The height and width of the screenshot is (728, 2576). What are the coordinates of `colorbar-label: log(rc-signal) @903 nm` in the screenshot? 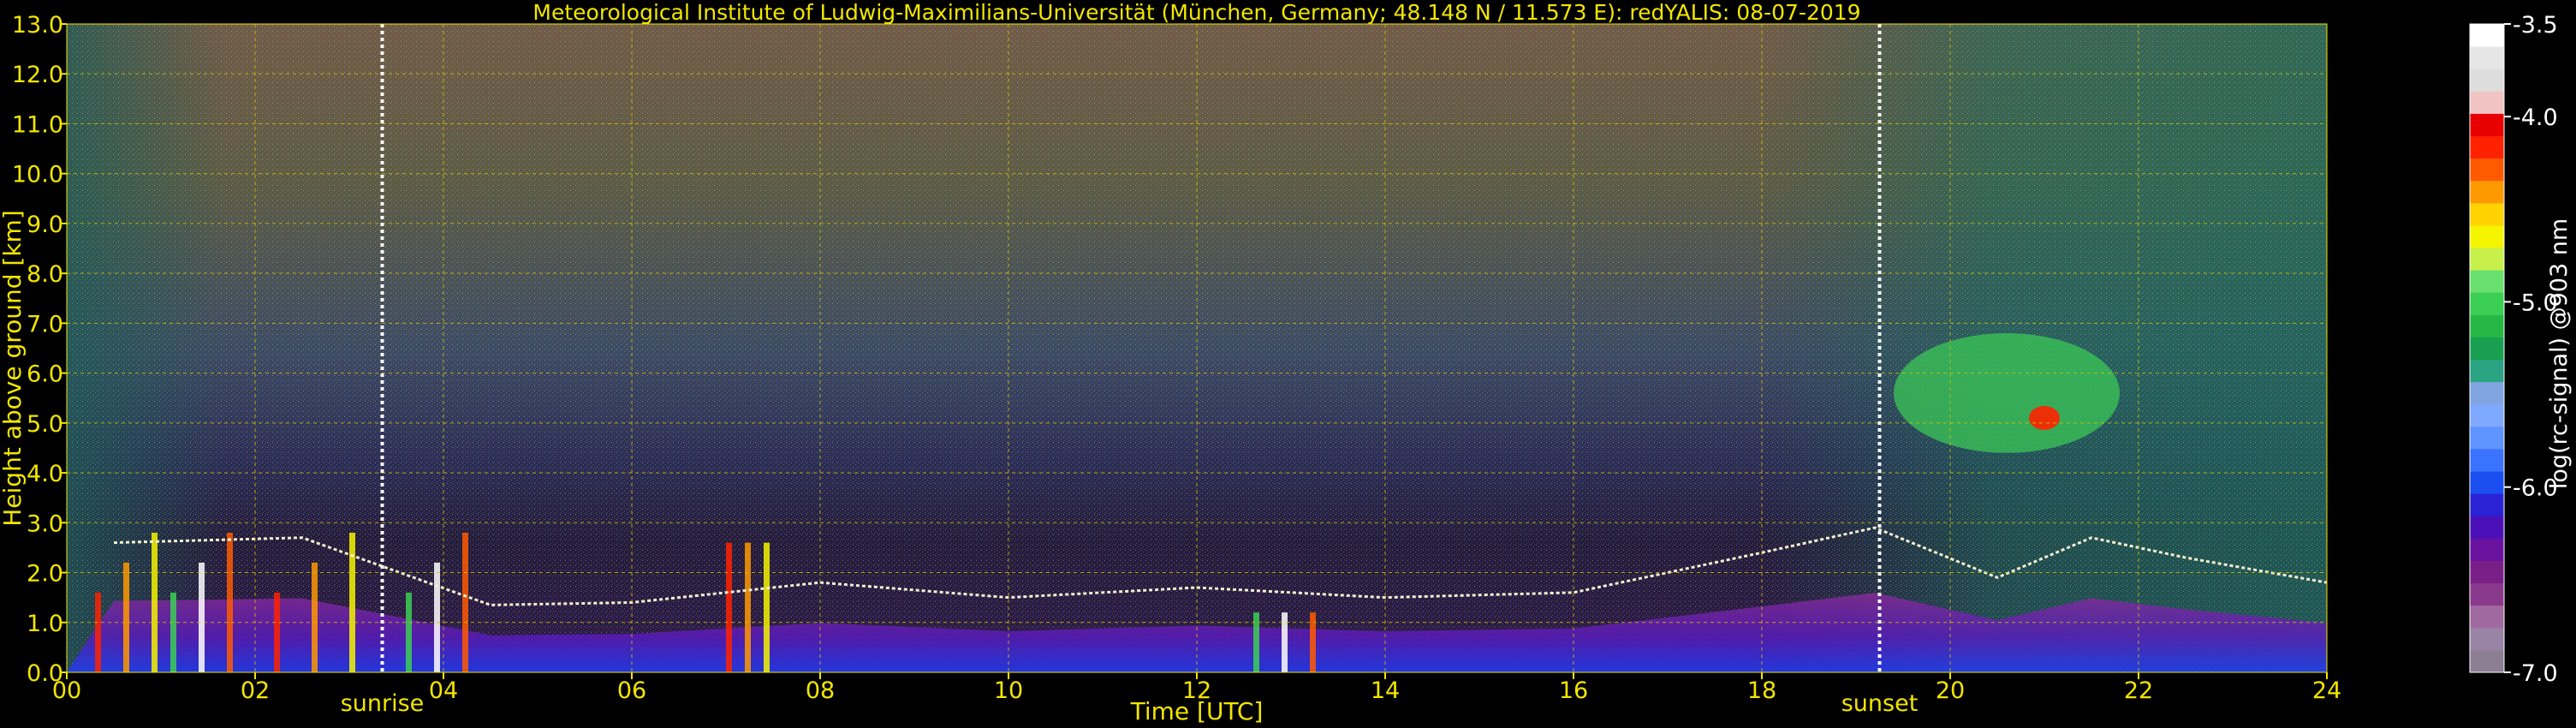 It's located at (2559, 353).